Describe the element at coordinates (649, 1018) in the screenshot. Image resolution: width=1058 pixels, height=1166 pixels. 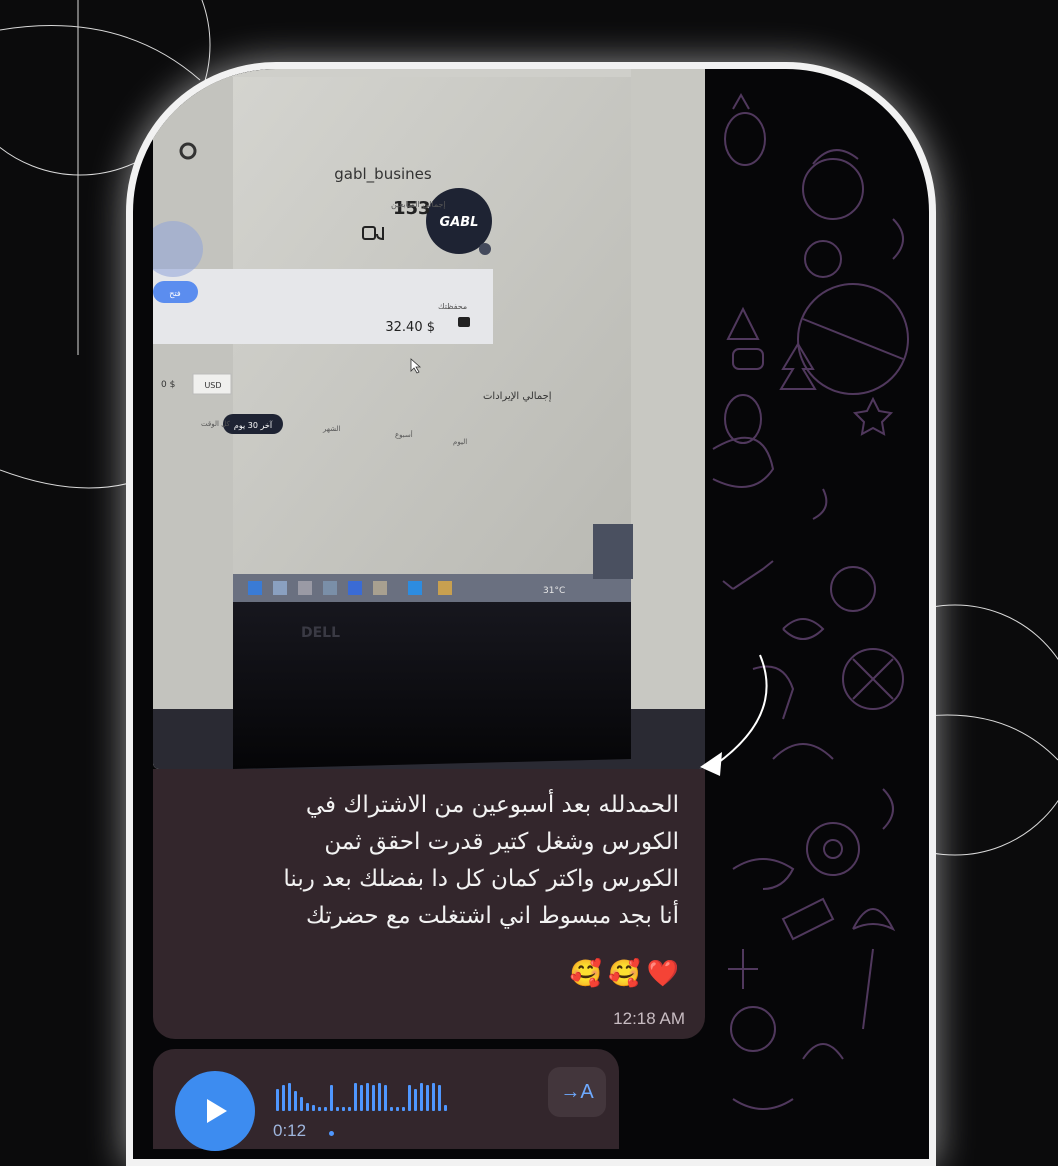
I see `message-timestamp: 12:18 AM` at that location.